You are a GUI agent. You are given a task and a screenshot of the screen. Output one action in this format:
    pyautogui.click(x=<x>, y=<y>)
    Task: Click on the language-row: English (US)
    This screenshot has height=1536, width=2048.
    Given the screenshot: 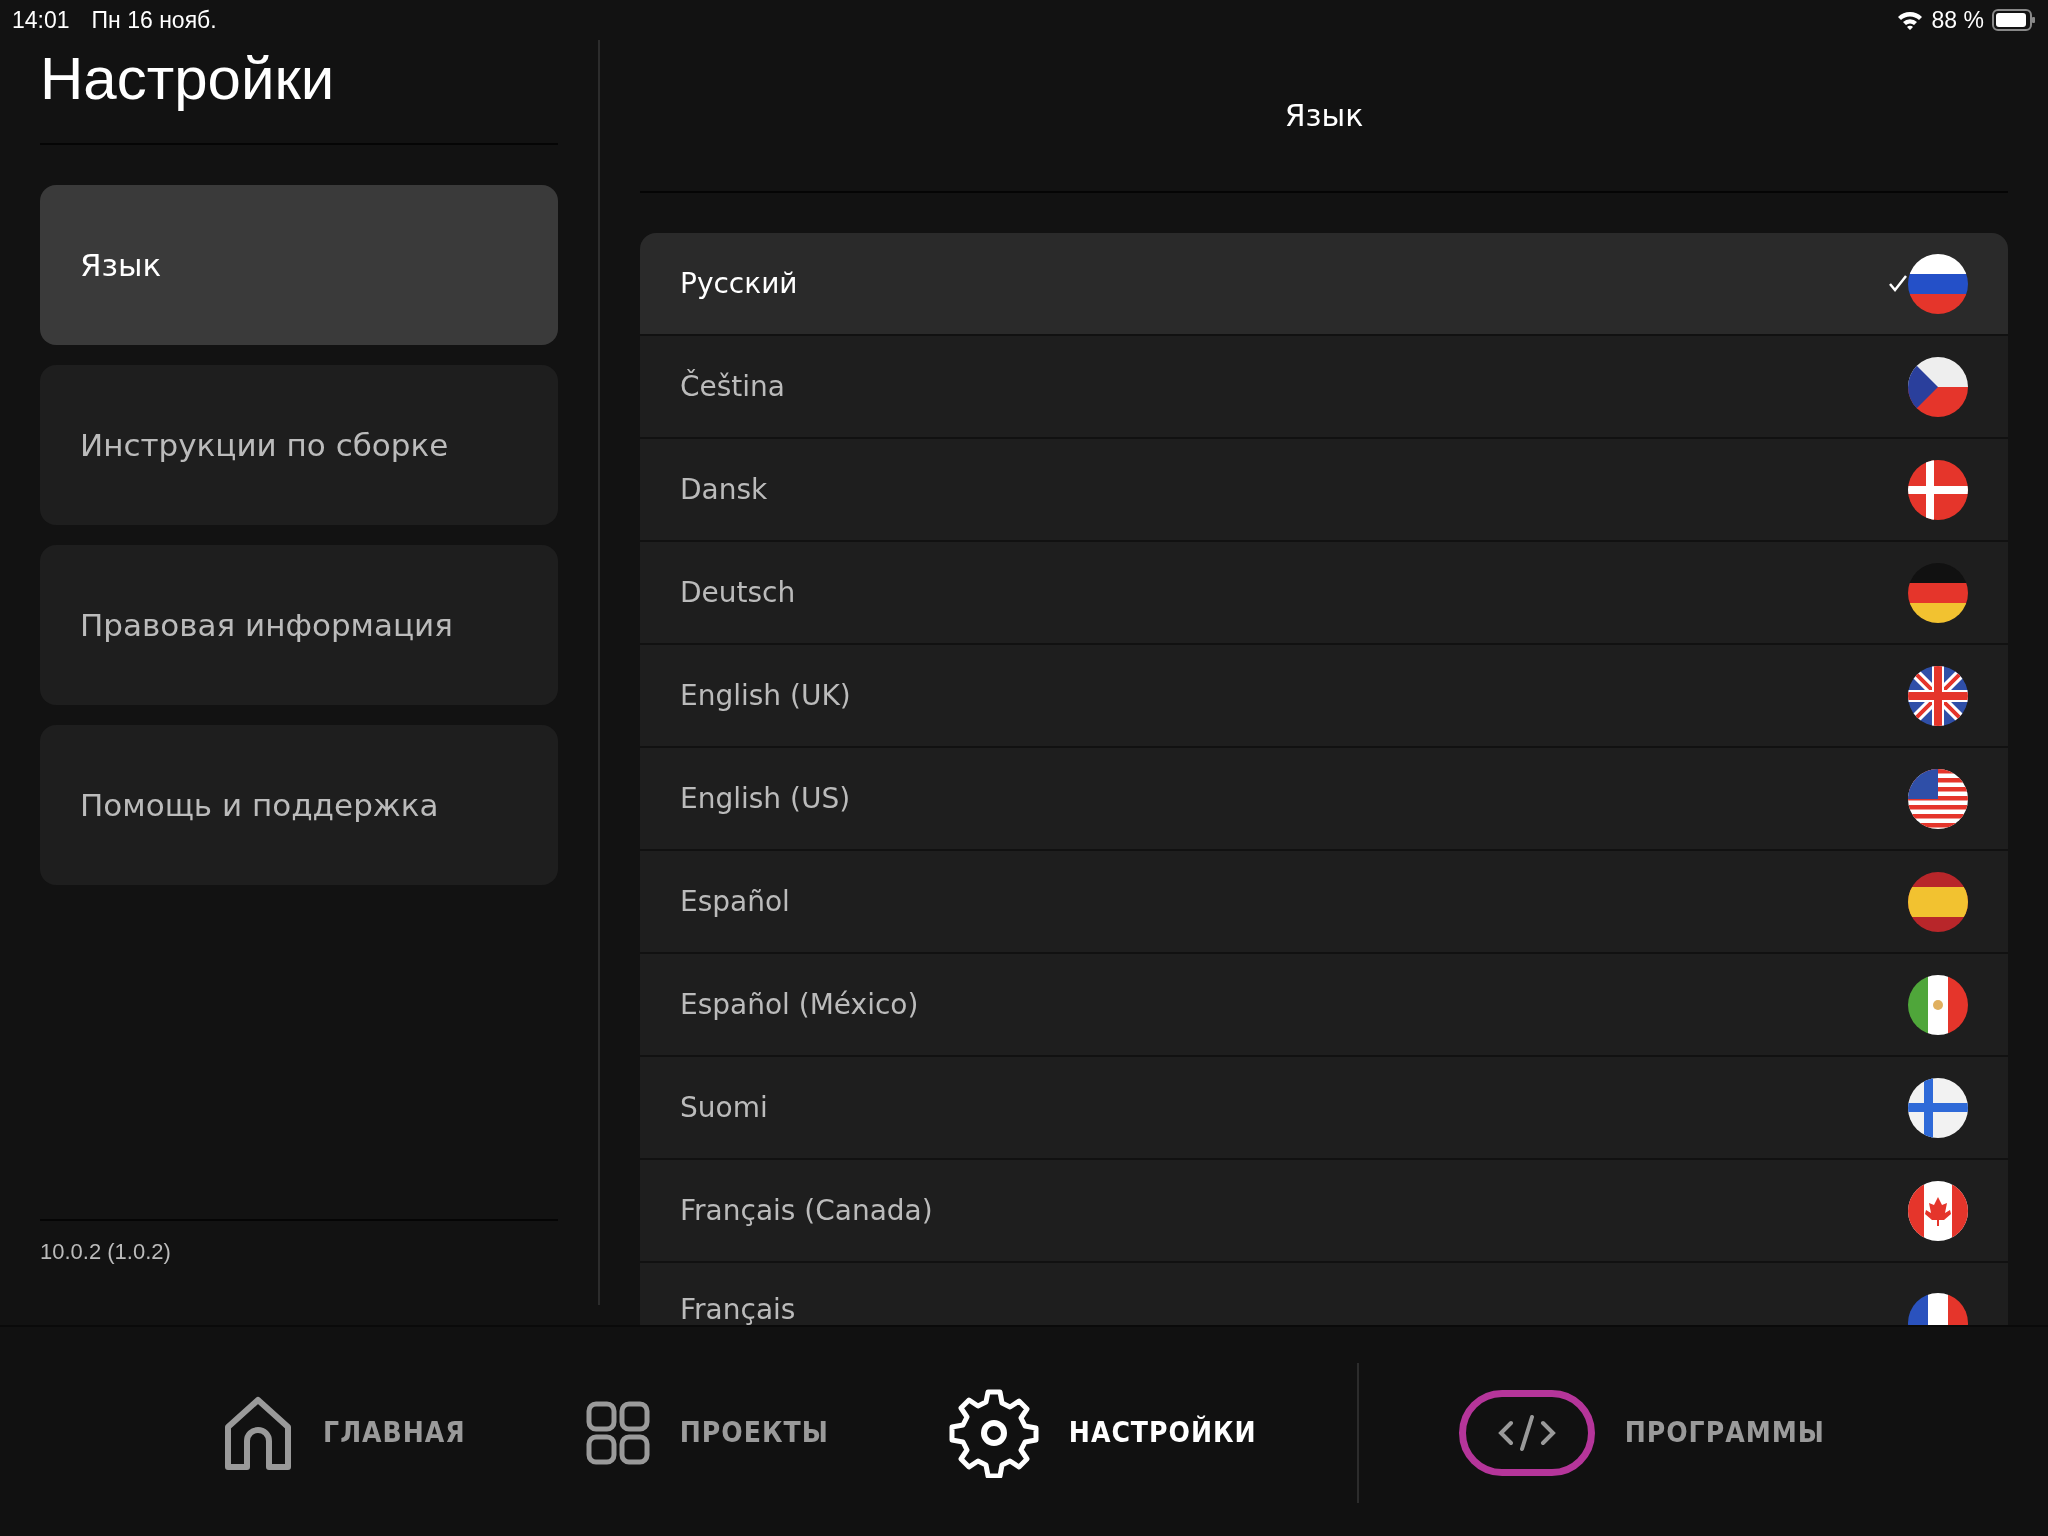 What is the action you would take?
    pyautogui.click(x=1324, y=799)
    